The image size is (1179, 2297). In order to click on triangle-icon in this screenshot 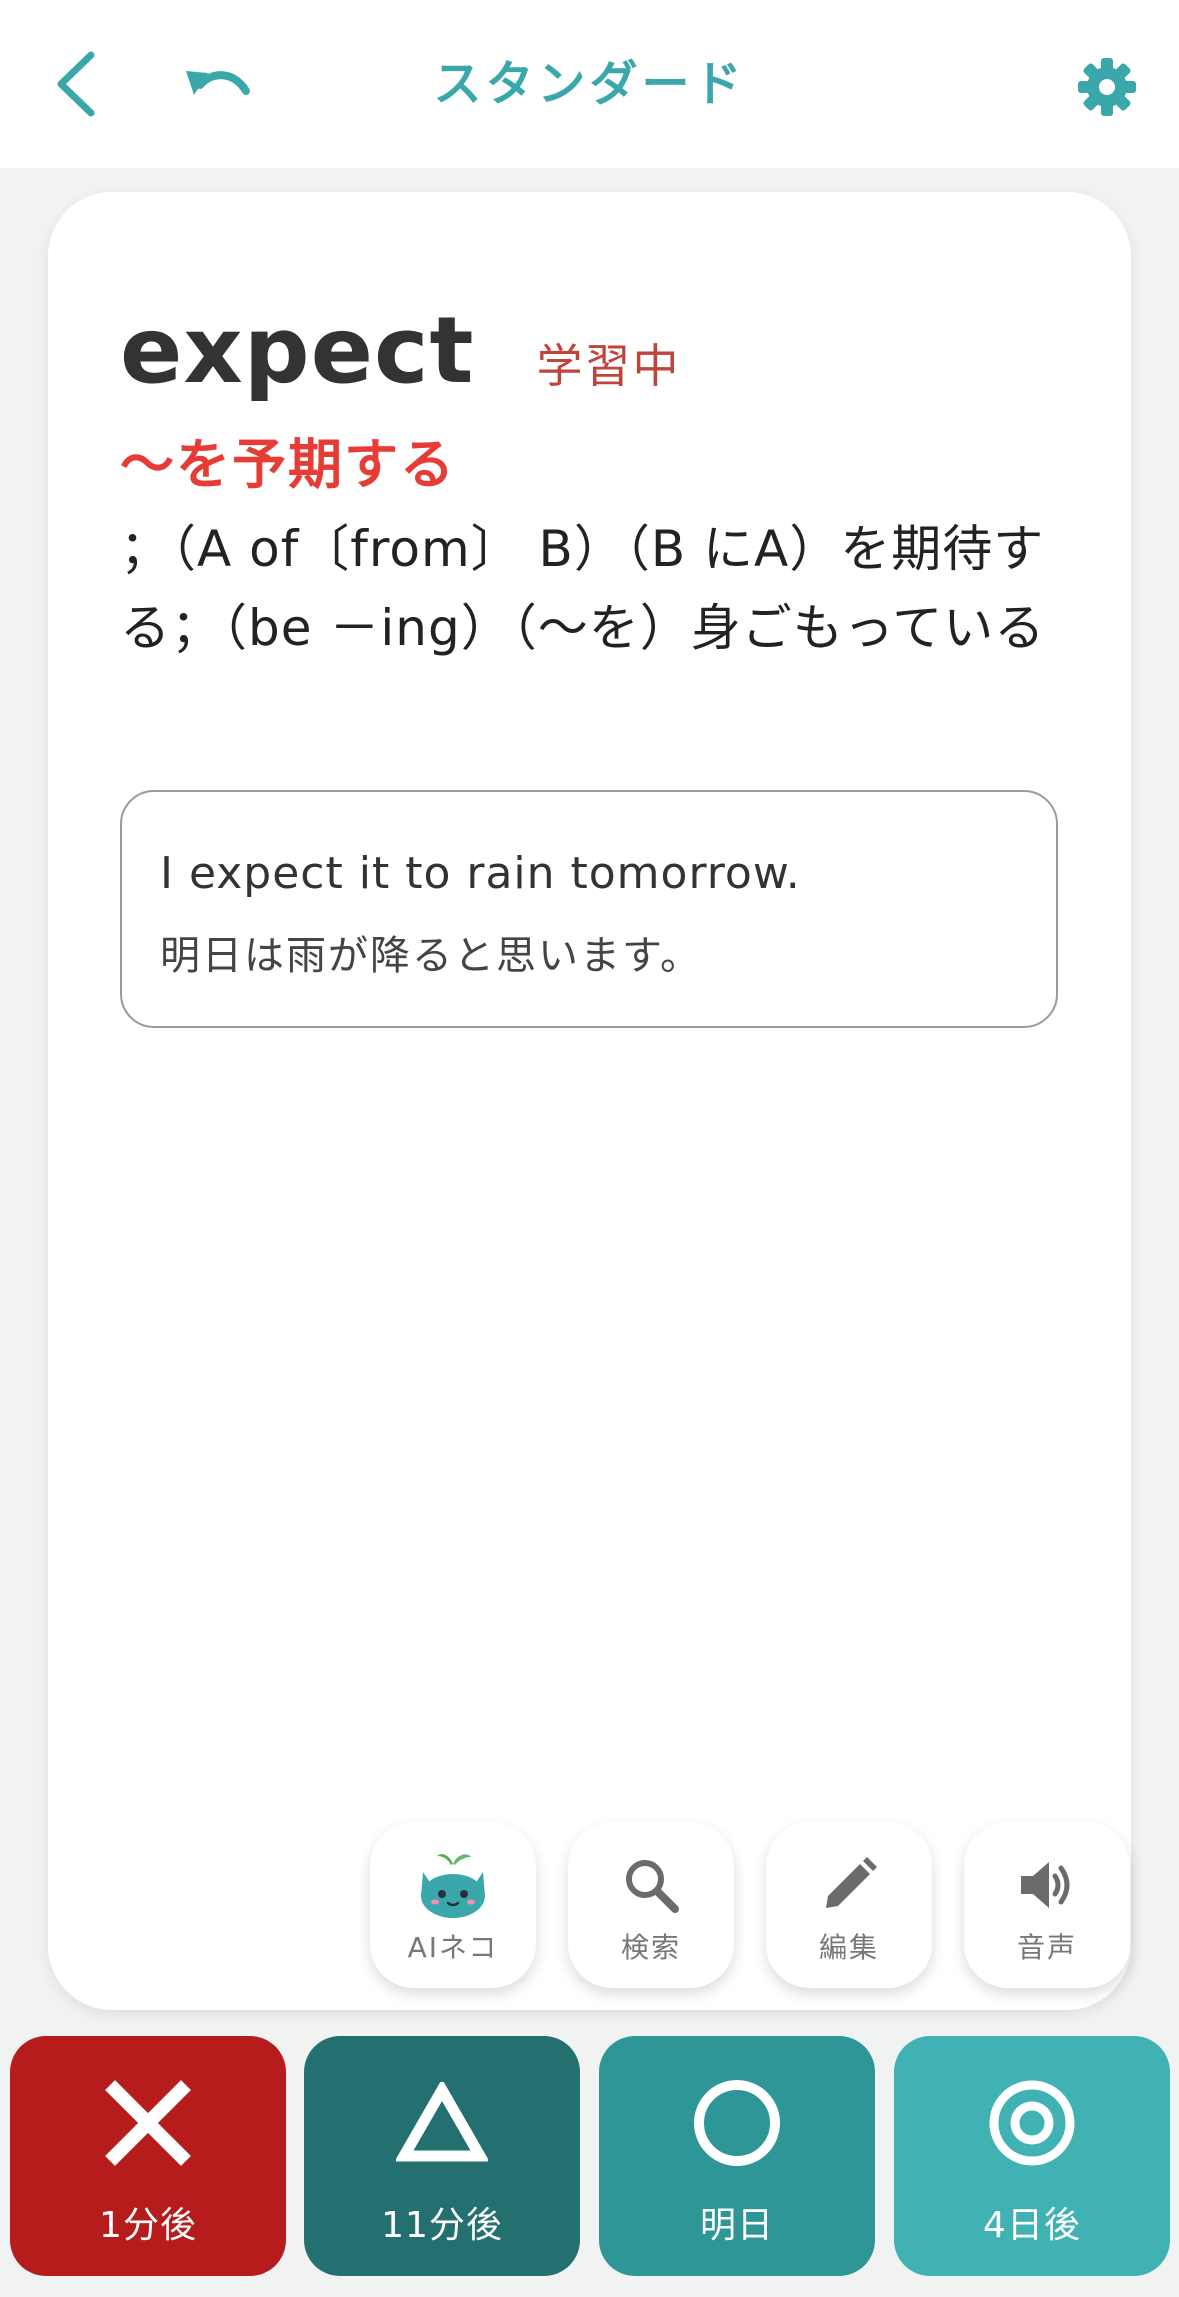, I will do `click(442, 2122)`.